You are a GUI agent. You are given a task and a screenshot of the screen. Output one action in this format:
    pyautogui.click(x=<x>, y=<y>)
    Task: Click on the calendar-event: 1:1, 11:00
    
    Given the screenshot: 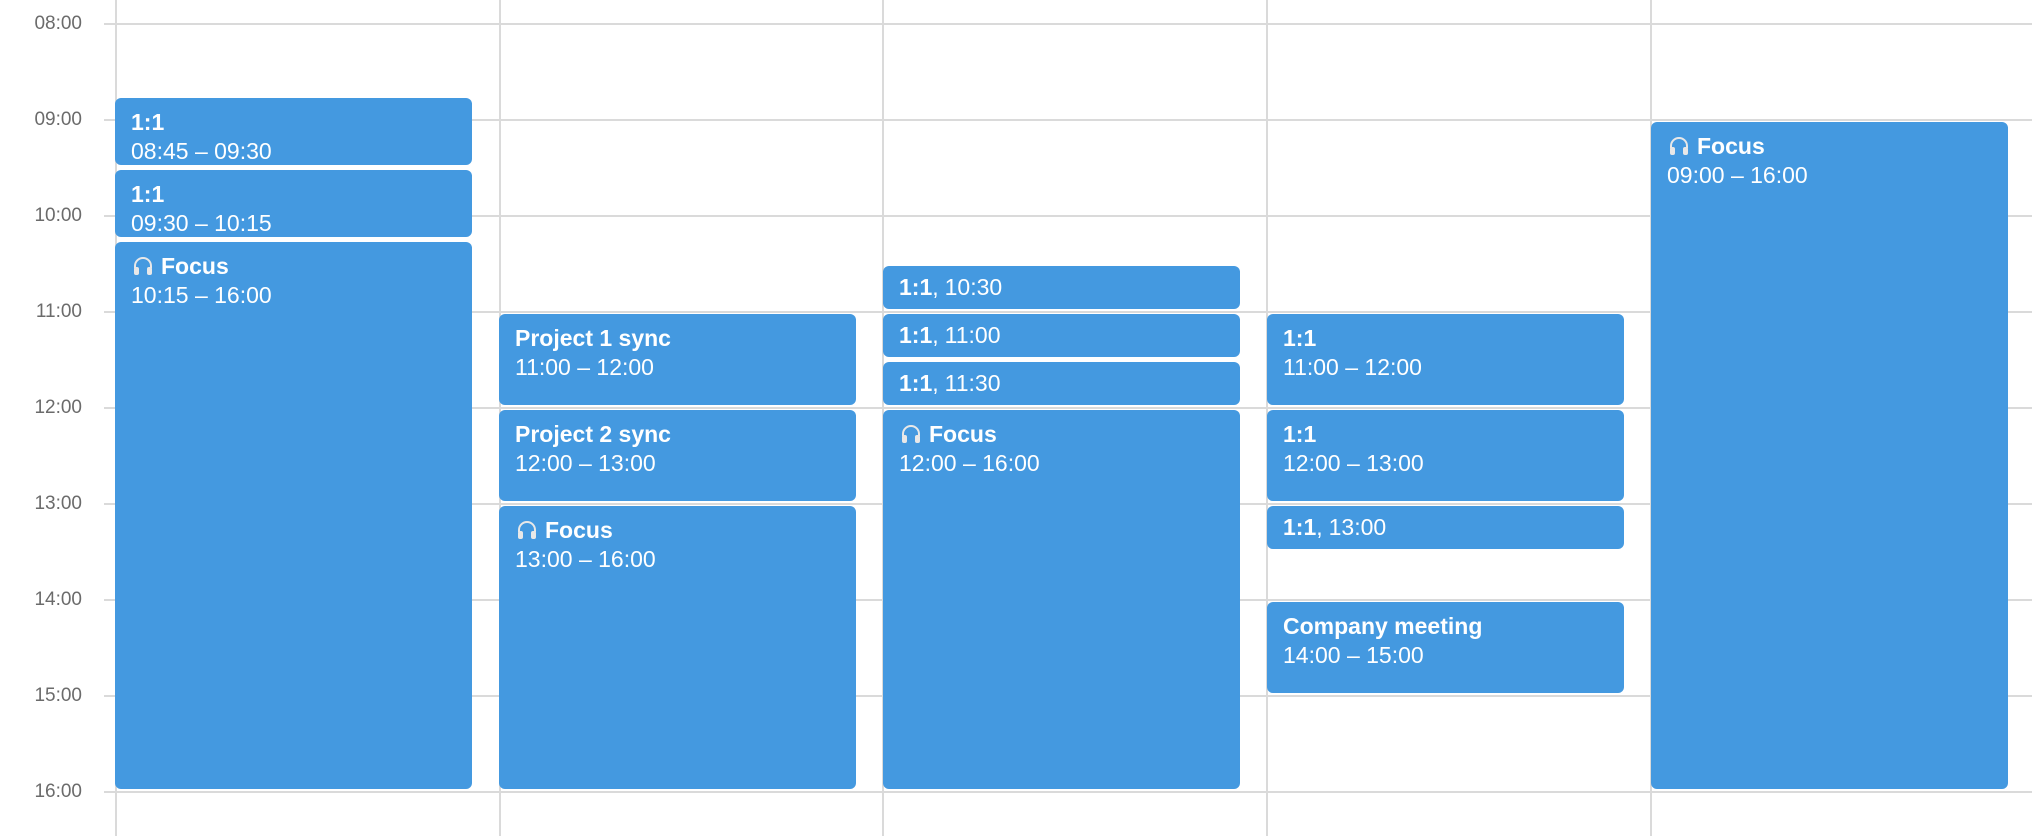 What is the action you would take?
    pyautogui.click(x=1061, y=335)
    